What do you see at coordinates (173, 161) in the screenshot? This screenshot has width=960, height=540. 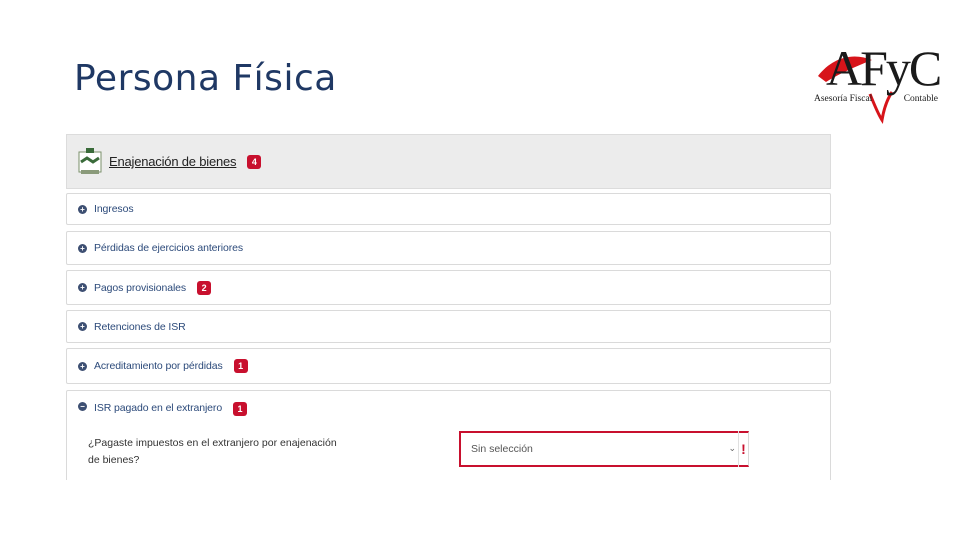 I see `section-title: Enajenación de bienes` at bounding box center [173, 161].